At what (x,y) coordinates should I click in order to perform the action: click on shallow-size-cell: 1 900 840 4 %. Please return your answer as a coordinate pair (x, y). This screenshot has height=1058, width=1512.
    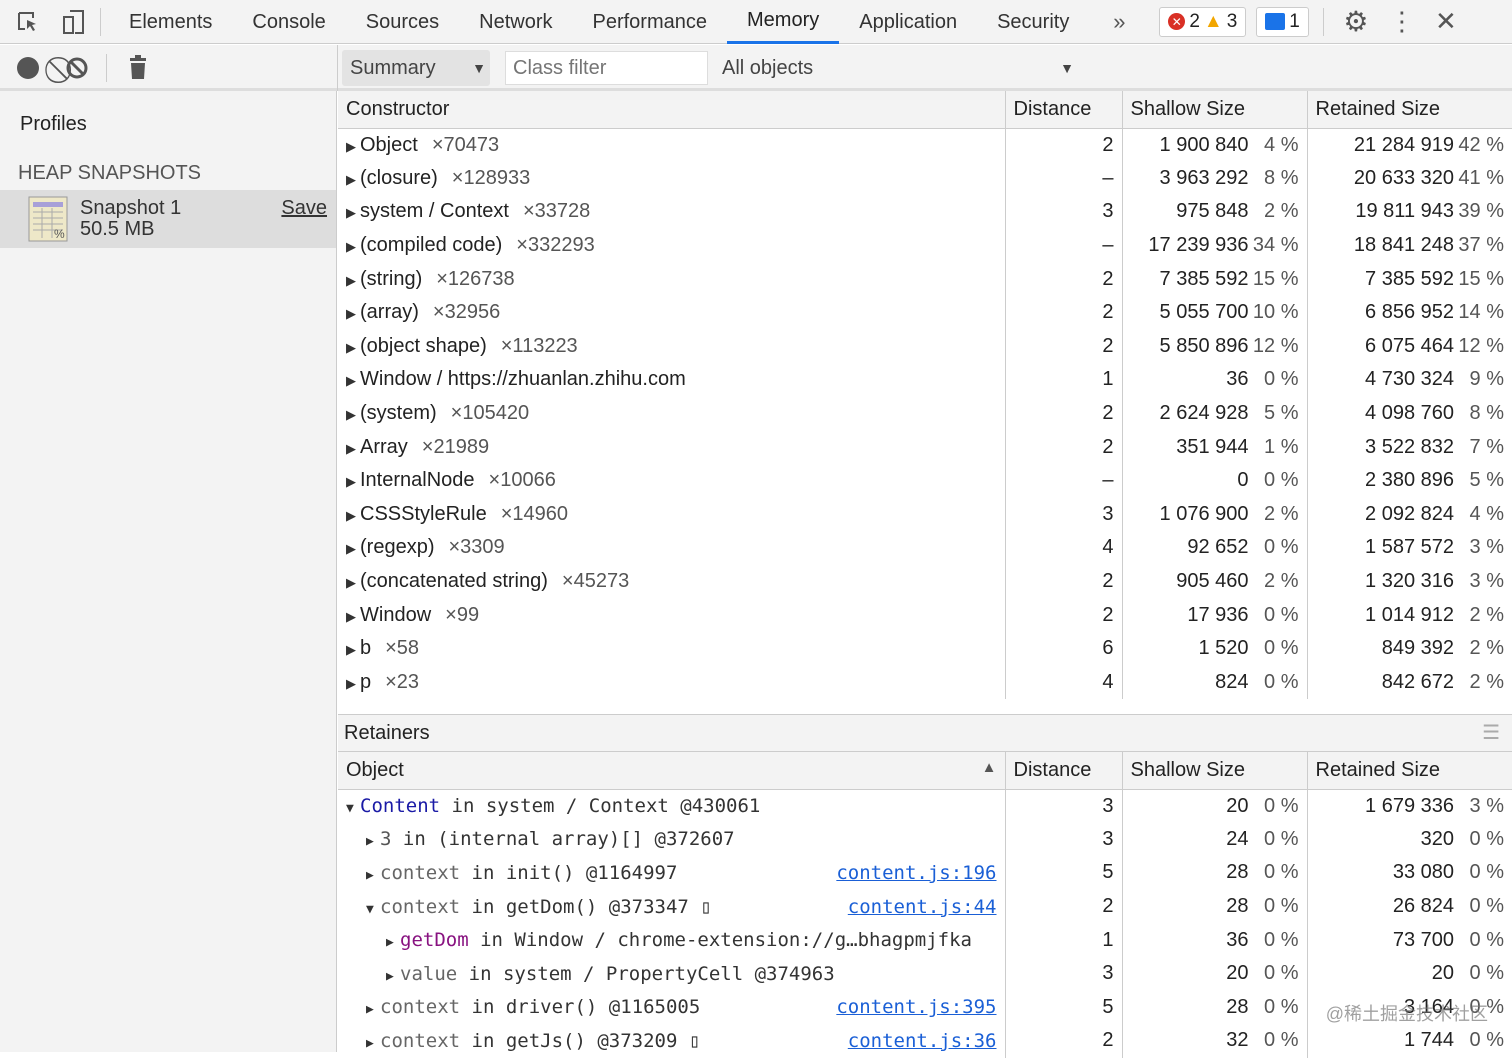
    Looking at the image, I should click on (1214, 145).